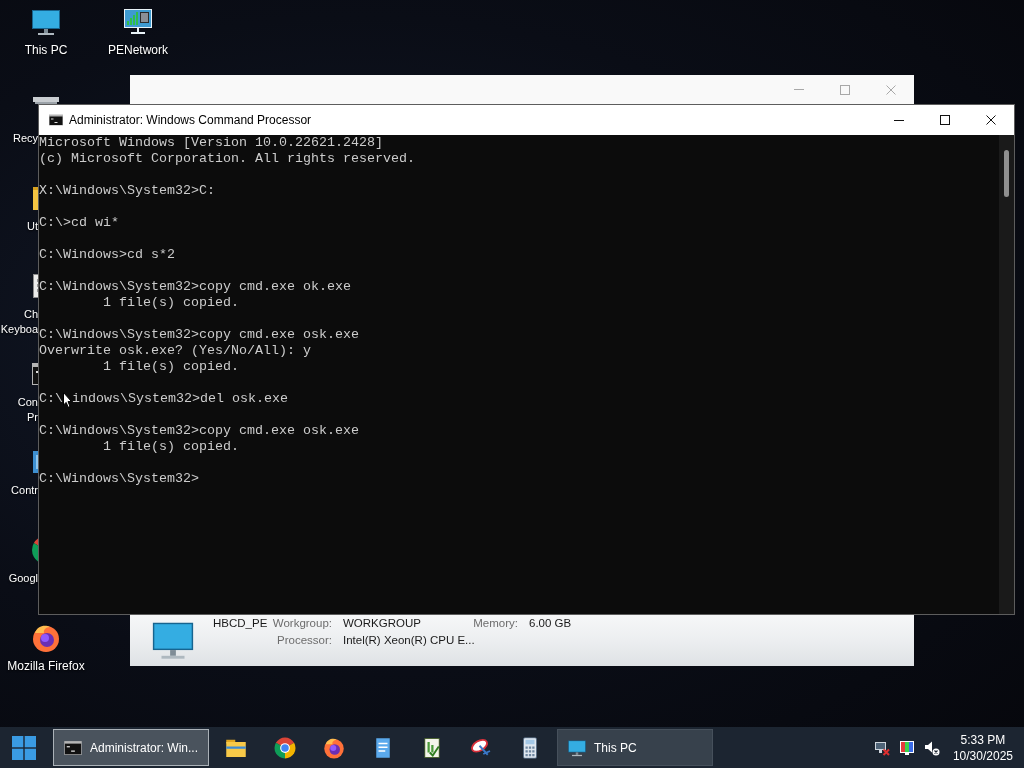 This screenshot has width=1024, height=768. What do you see at coordinates (180, 399) in the screenshot?
I see `console-line: indows\System32>del osk.exe` at bounding box center [180, 399].